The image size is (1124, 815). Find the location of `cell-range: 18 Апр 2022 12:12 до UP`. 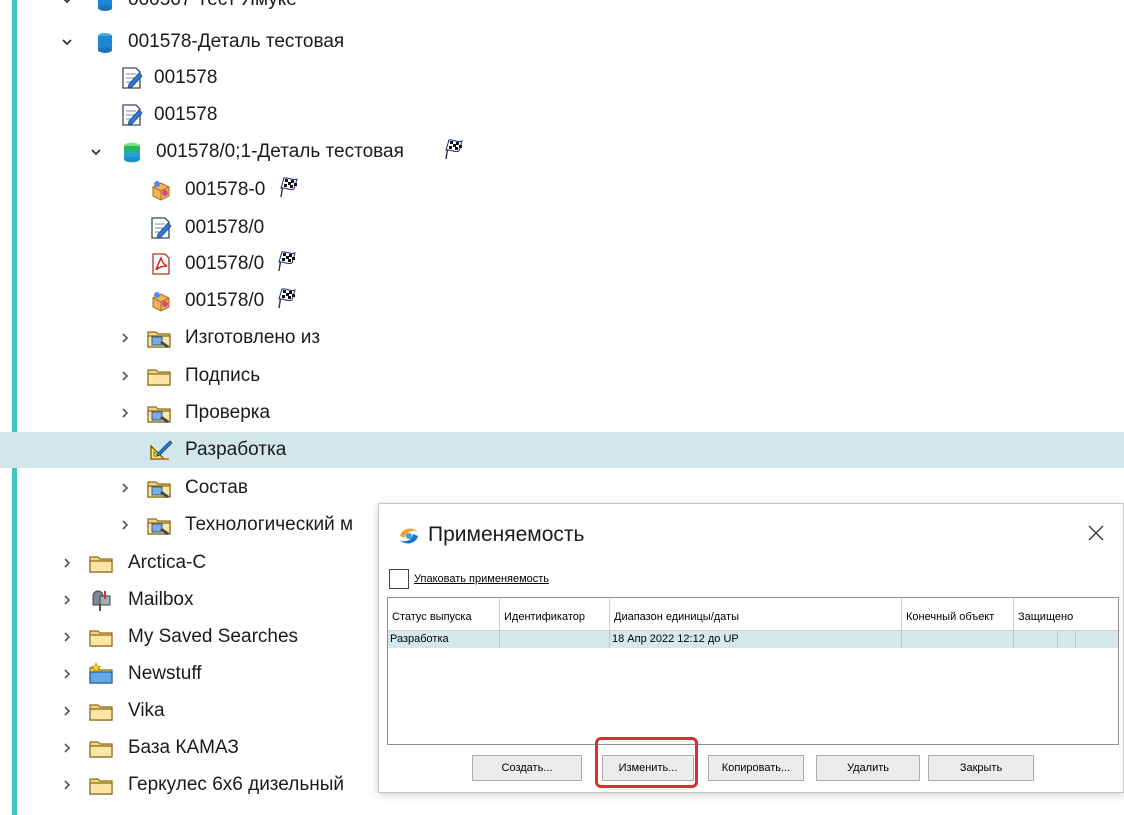

cell-range: 18 Апр 2022 12:12 до UP is located at coordinates (756, 639).